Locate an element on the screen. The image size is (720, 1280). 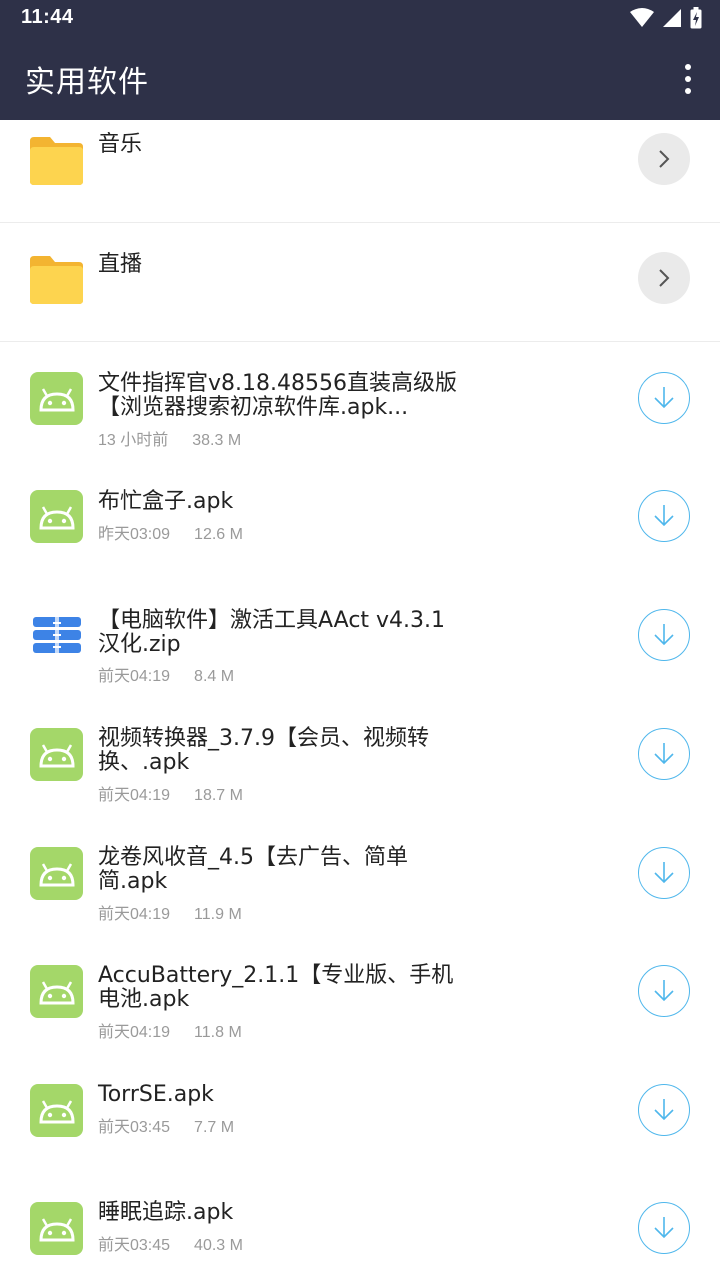
file-name: 视频转换器_3.7.9【会员、视频转 换、.apk is located at coordinates (263, 750).